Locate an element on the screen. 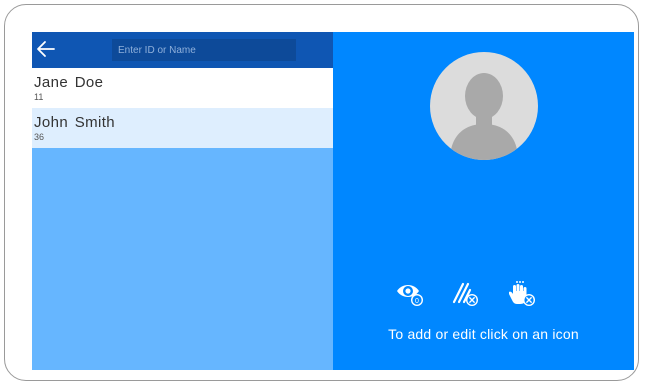 The height and width of the screenshot is (385, 645). list-item: Jane Doe 11 is located at coordinates (182, 88).